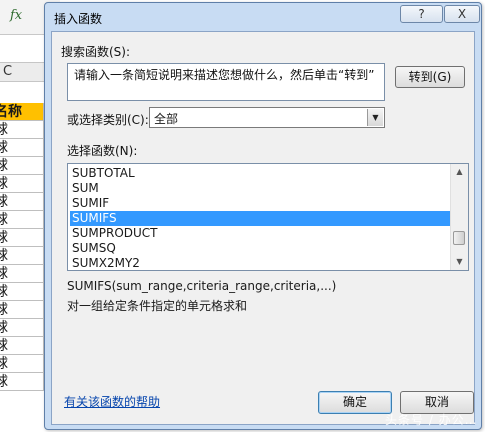  What do you see at coordinates (261, 233) in the screenshot?
I see `function-list-item: SUMPRODUCT` at bounding box center [261, 233].